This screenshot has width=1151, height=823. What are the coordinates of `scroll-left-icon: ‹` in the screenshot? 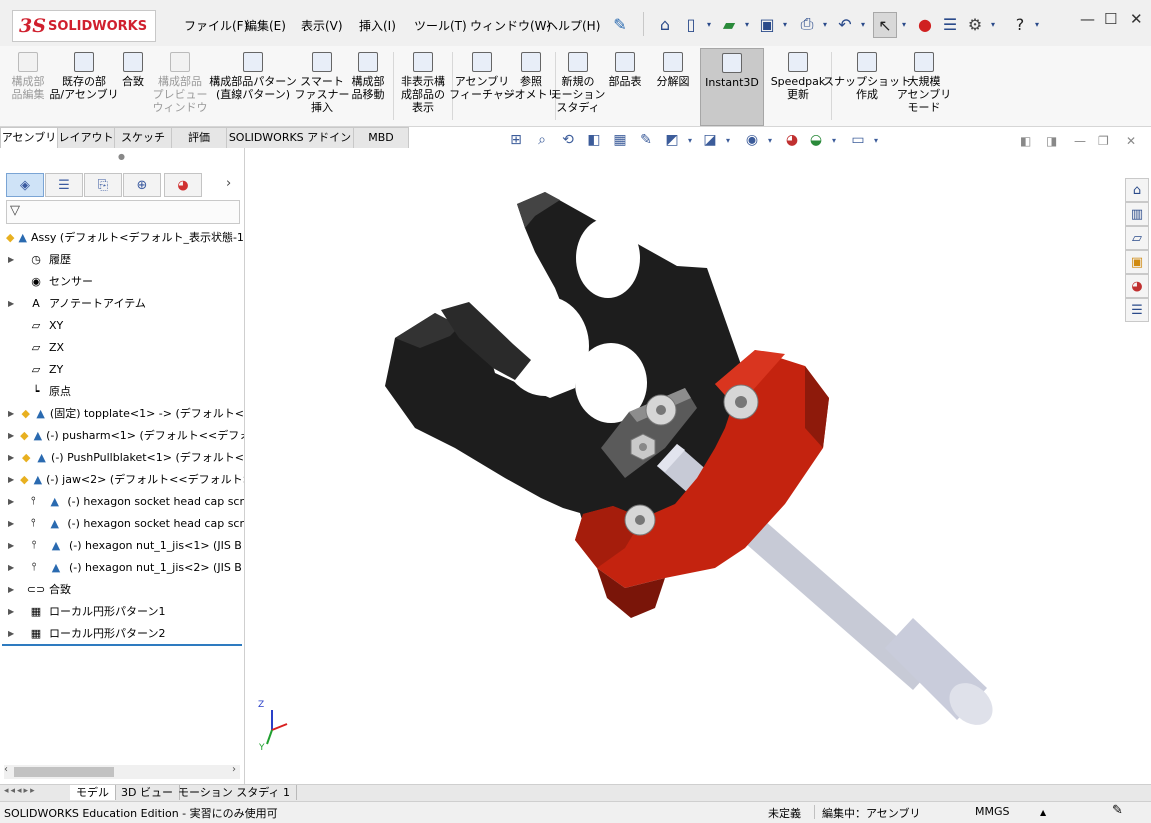 It's located at (6, 769).